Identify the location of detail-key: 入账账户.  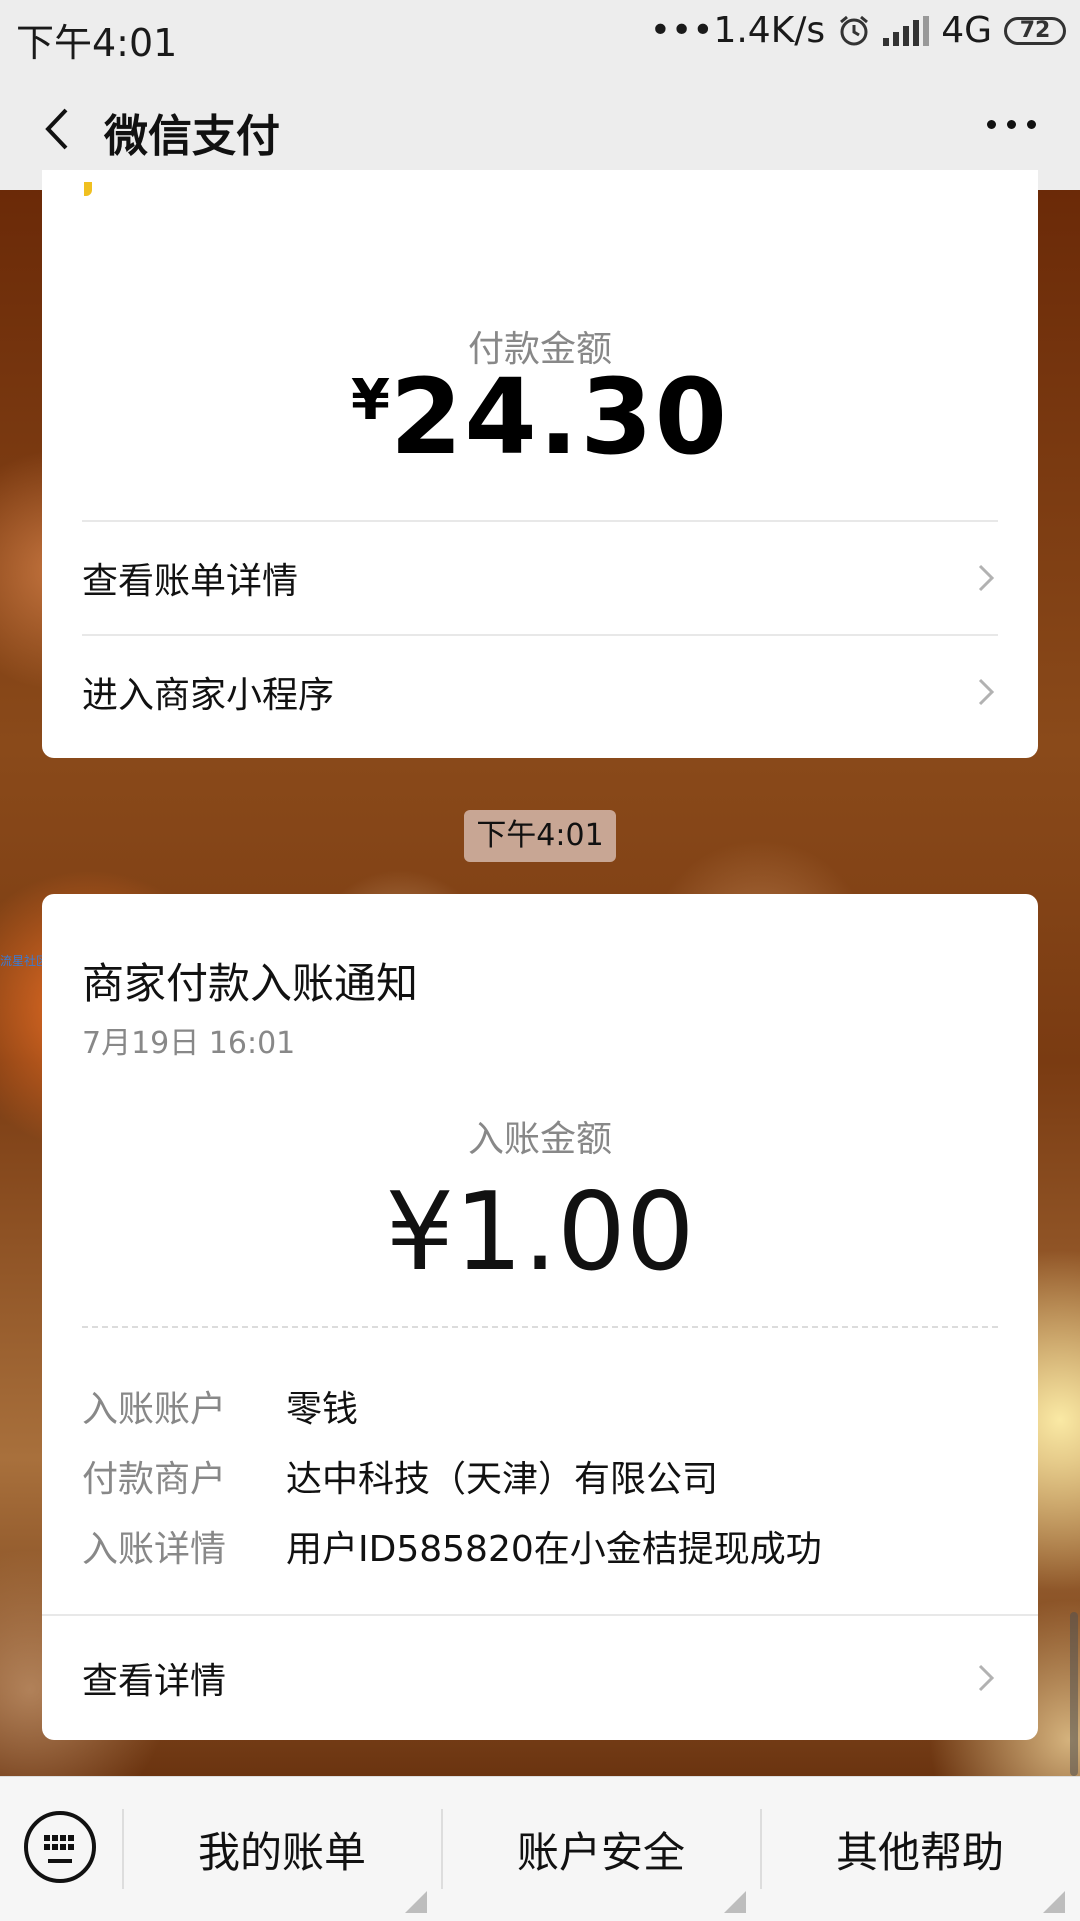
(154, 1409).